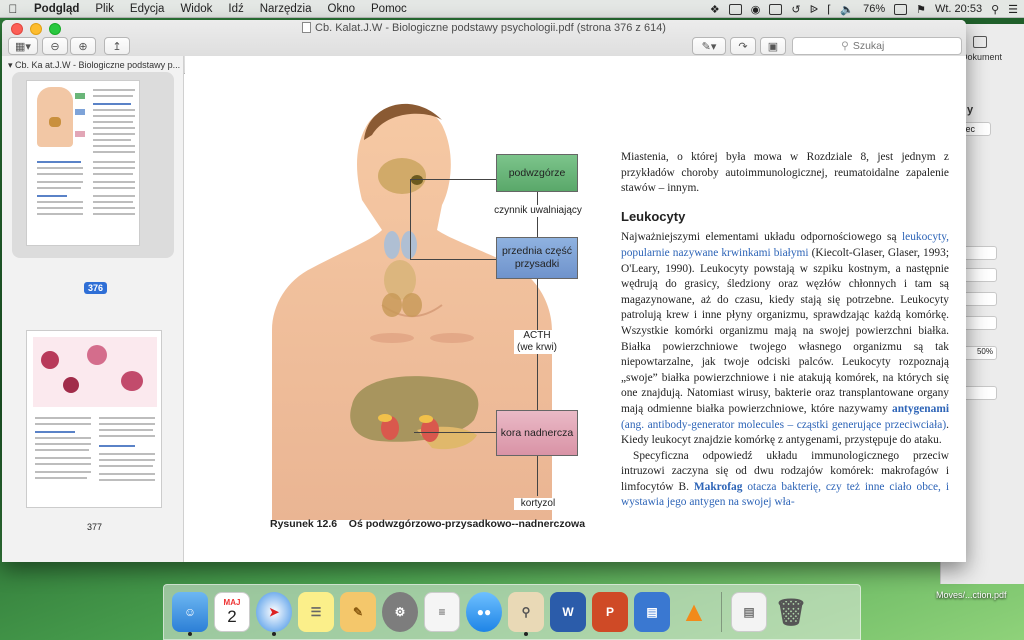 Image resolution: width=1024 pixels, height=640 pixels. I want to click on safari-icon: ➤, so click(274, 614).